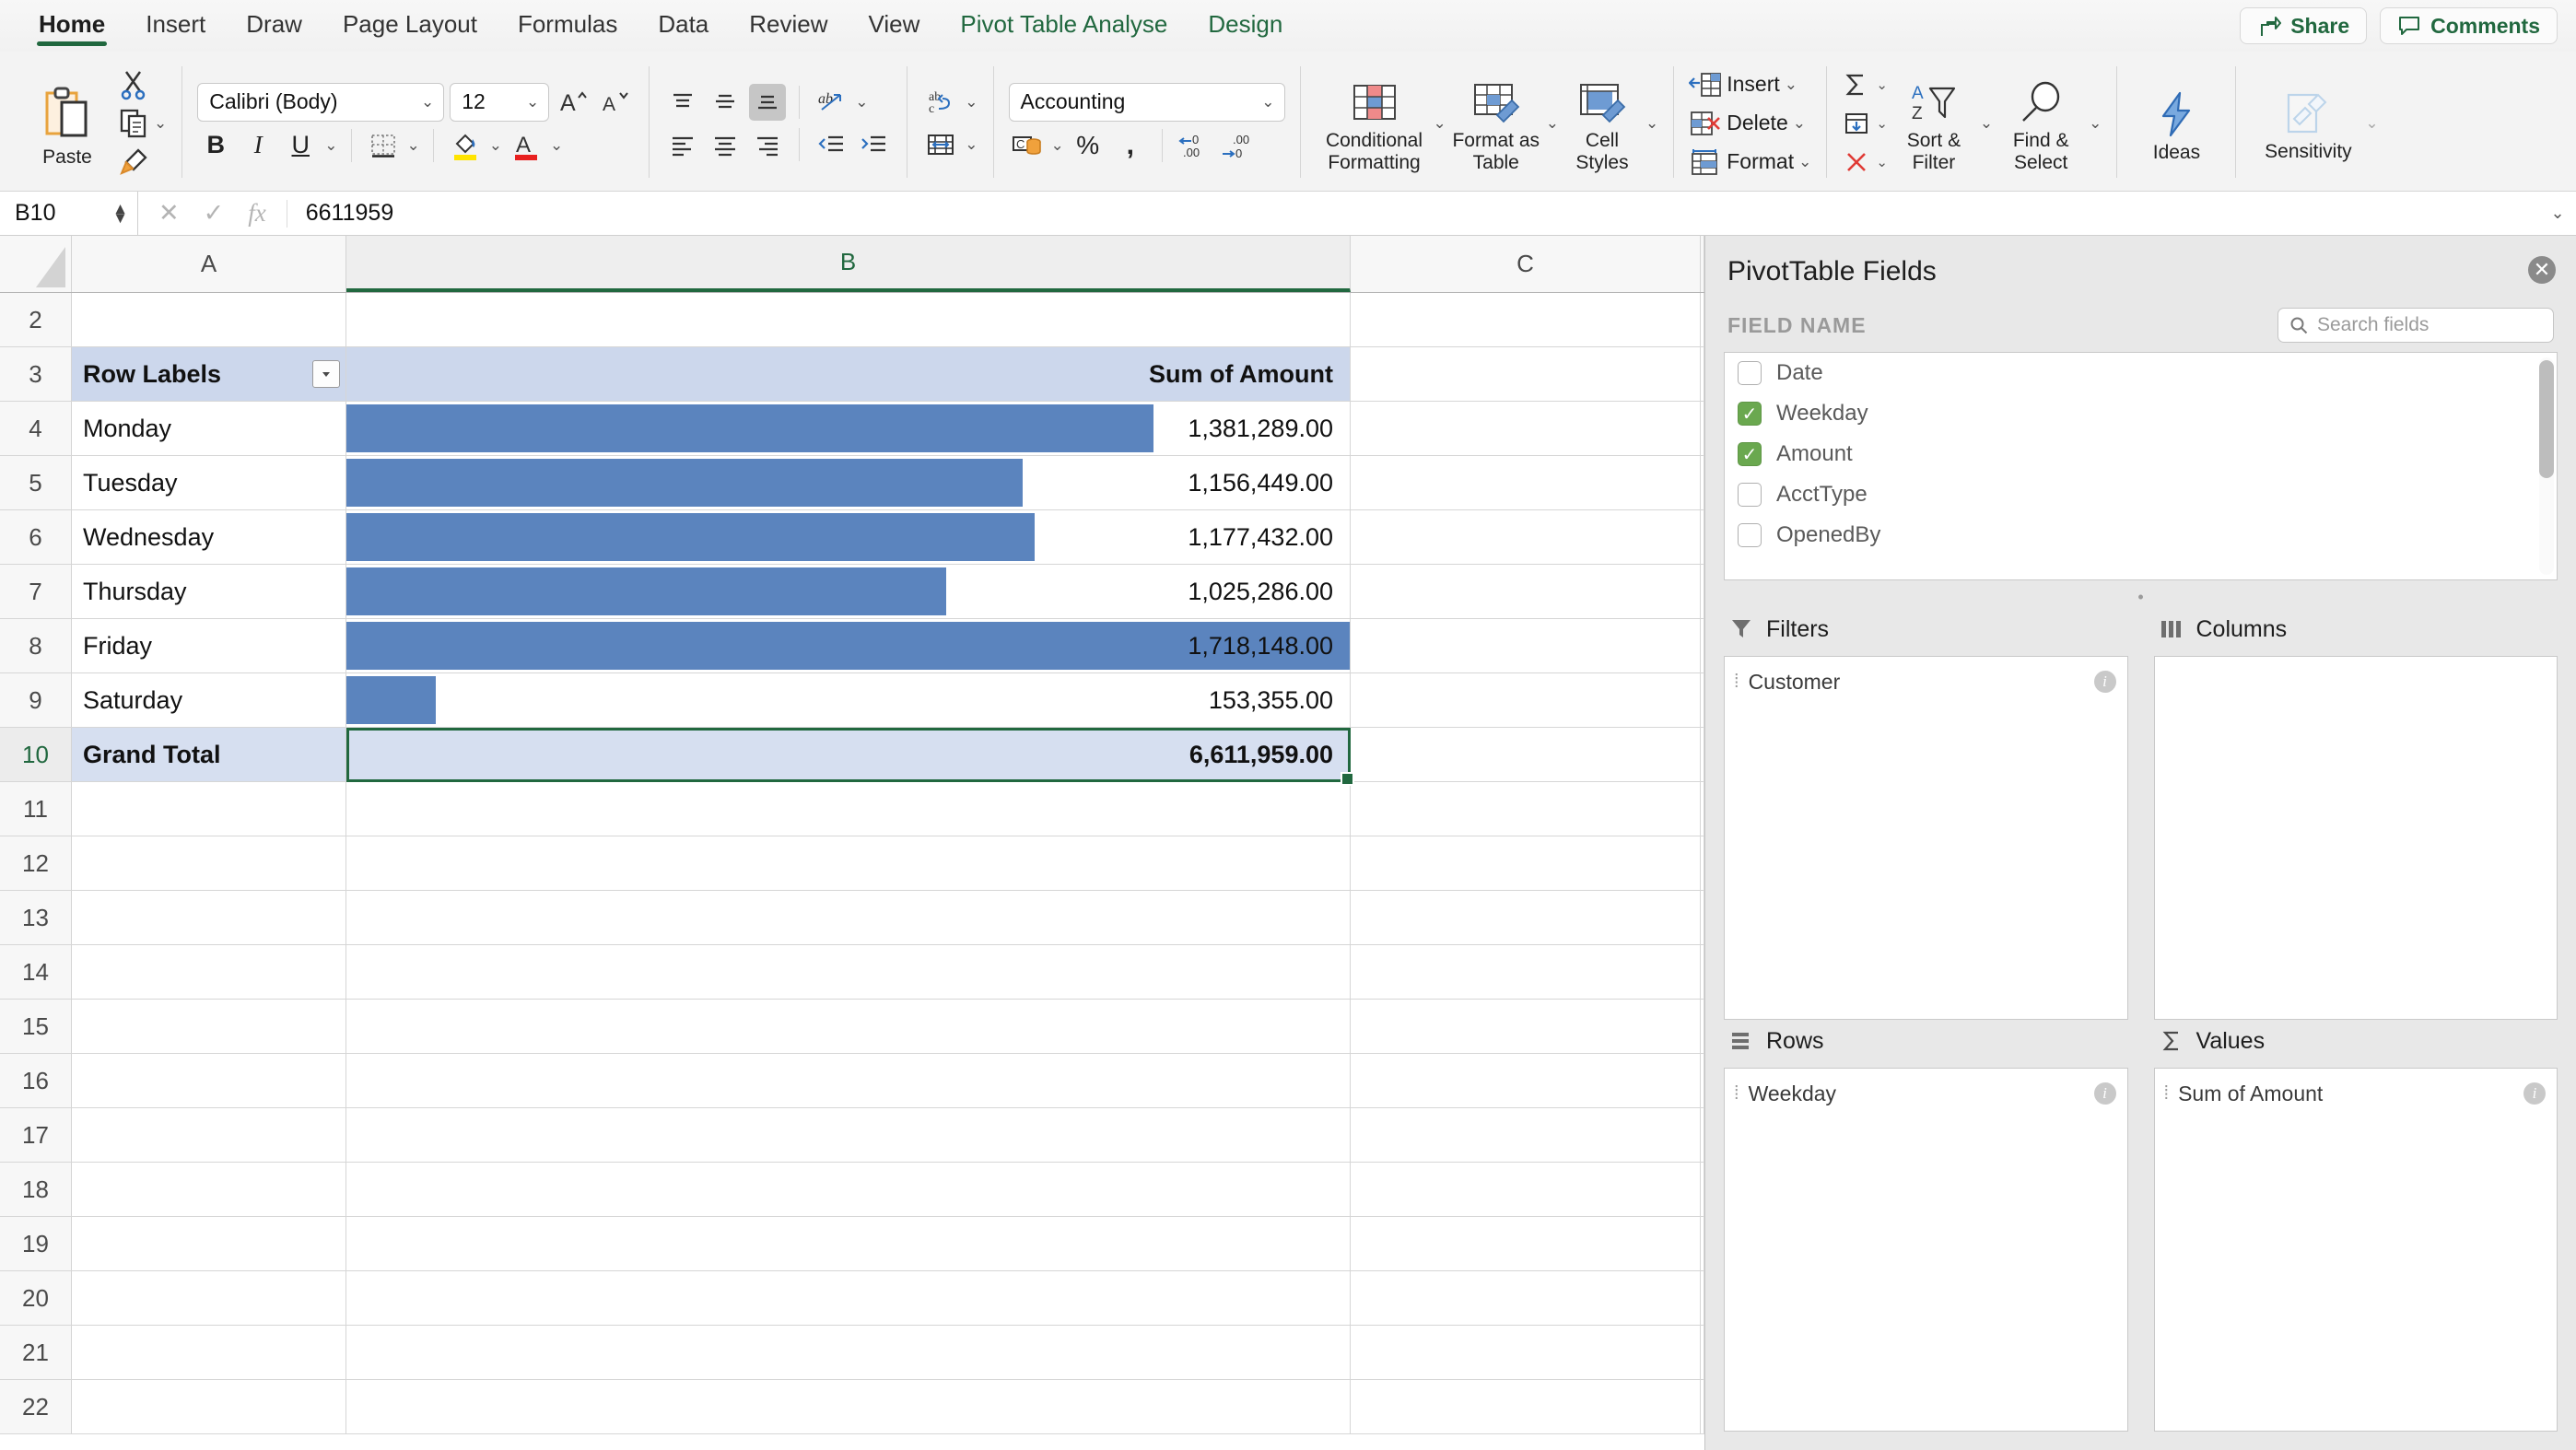  Describe the element at coordinates (848, 1190) in the screenshot. I see `cell-b18` at that location.